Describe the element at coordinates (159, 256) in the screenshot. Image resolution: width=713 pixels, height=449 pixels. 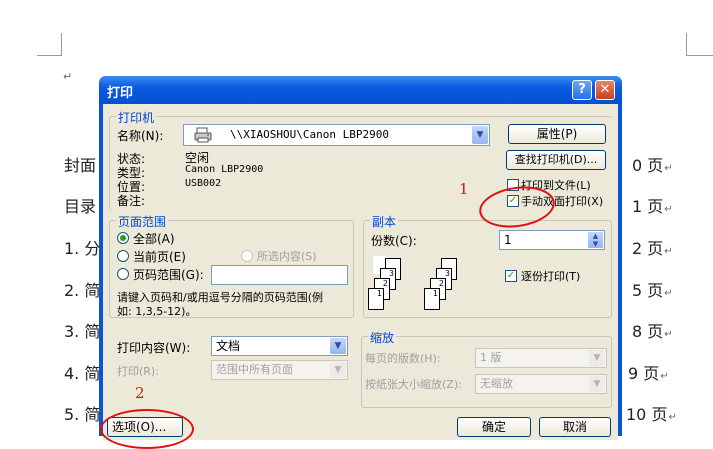
I see `range-current-label: 当前页(E)` at that location.